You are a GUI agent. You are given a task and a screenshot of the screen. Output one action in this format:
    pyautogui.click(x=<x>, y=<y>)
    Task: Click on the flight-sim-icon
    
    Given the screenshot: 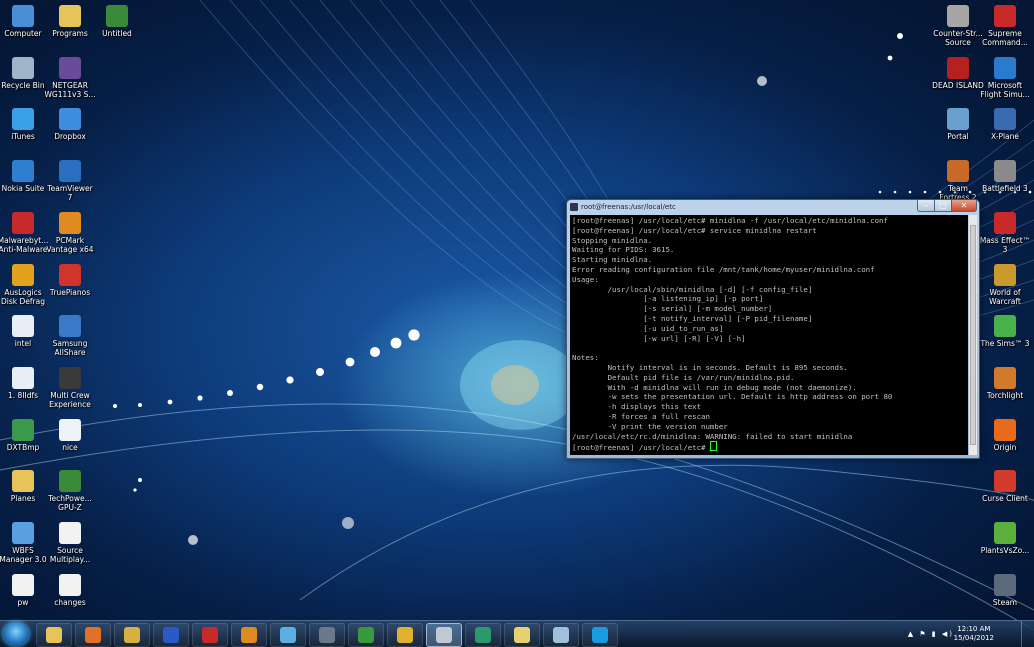 What is the action you would take?
    pyautogui.click(x=1005, y=67)
    